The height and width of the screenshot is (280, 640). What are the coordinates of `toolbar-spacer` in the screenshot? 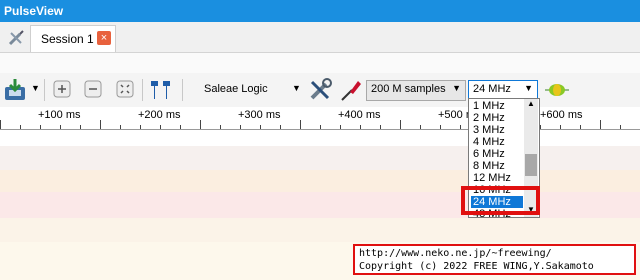 It's located at (320, 63).